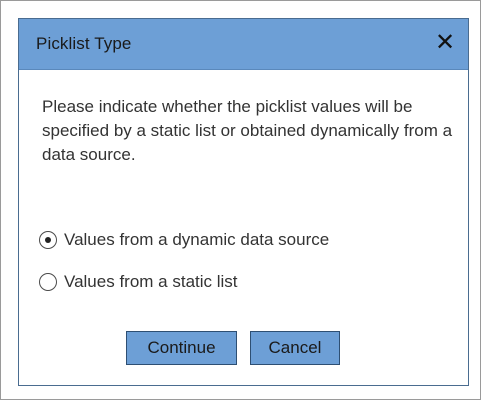 The width and height of the screenshot is (481, 400). I want to click on dialog-title: Picklist Type, so click(84, 43).